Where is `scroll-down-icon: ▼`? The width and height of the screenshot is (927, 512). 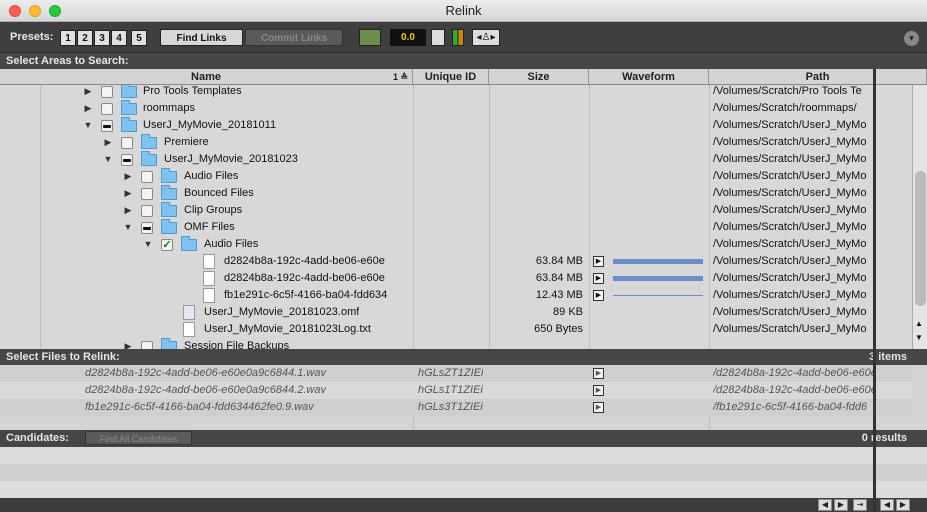 scroll-down-icon: ▼ is located at coordinates (919, 337).